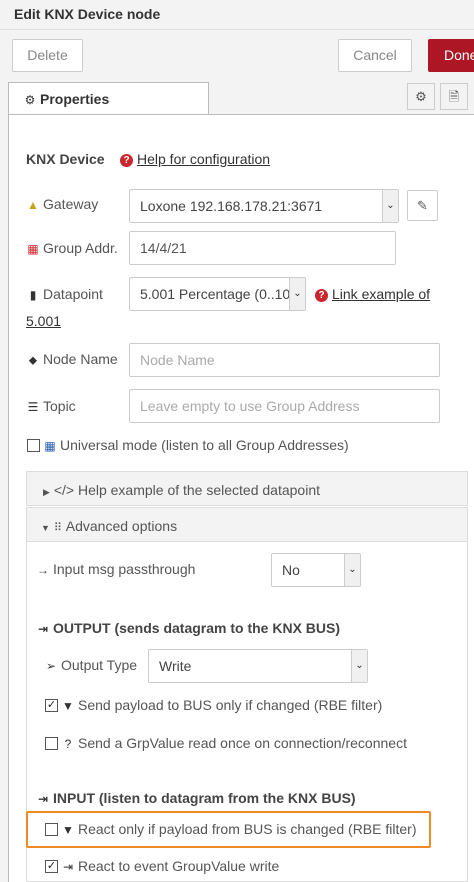 This screenshot has width=474, height=882. What do you see at coordinates (375, 55) in the screenshot?
I see `cancel-button: Cancel` at bounding box center [375, 55].